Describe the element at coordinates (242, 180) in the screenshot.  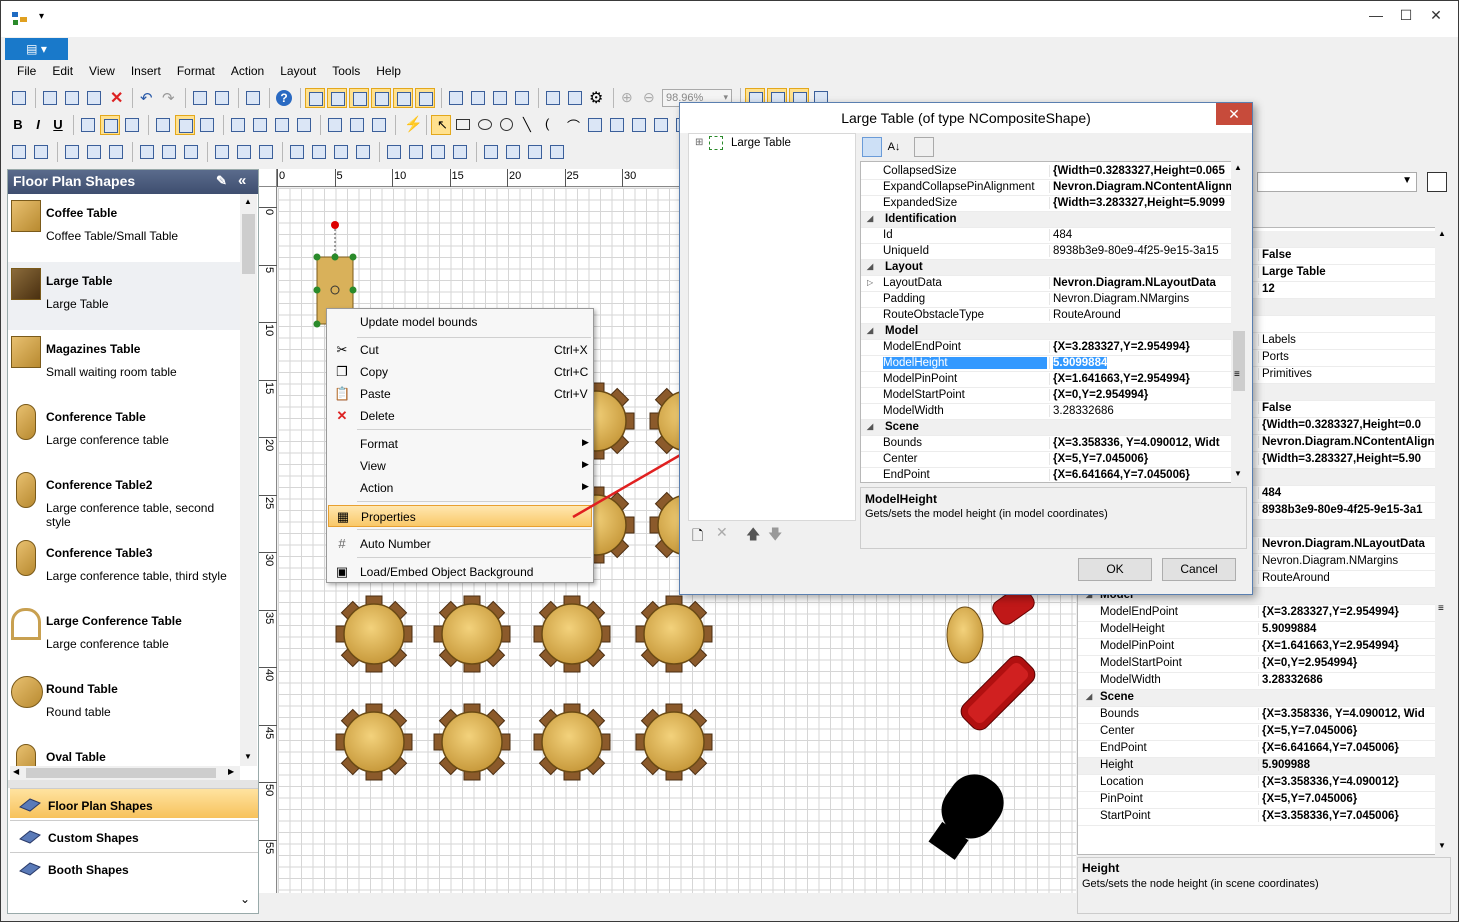
I see `collapse-panel-icon: «` at that location.